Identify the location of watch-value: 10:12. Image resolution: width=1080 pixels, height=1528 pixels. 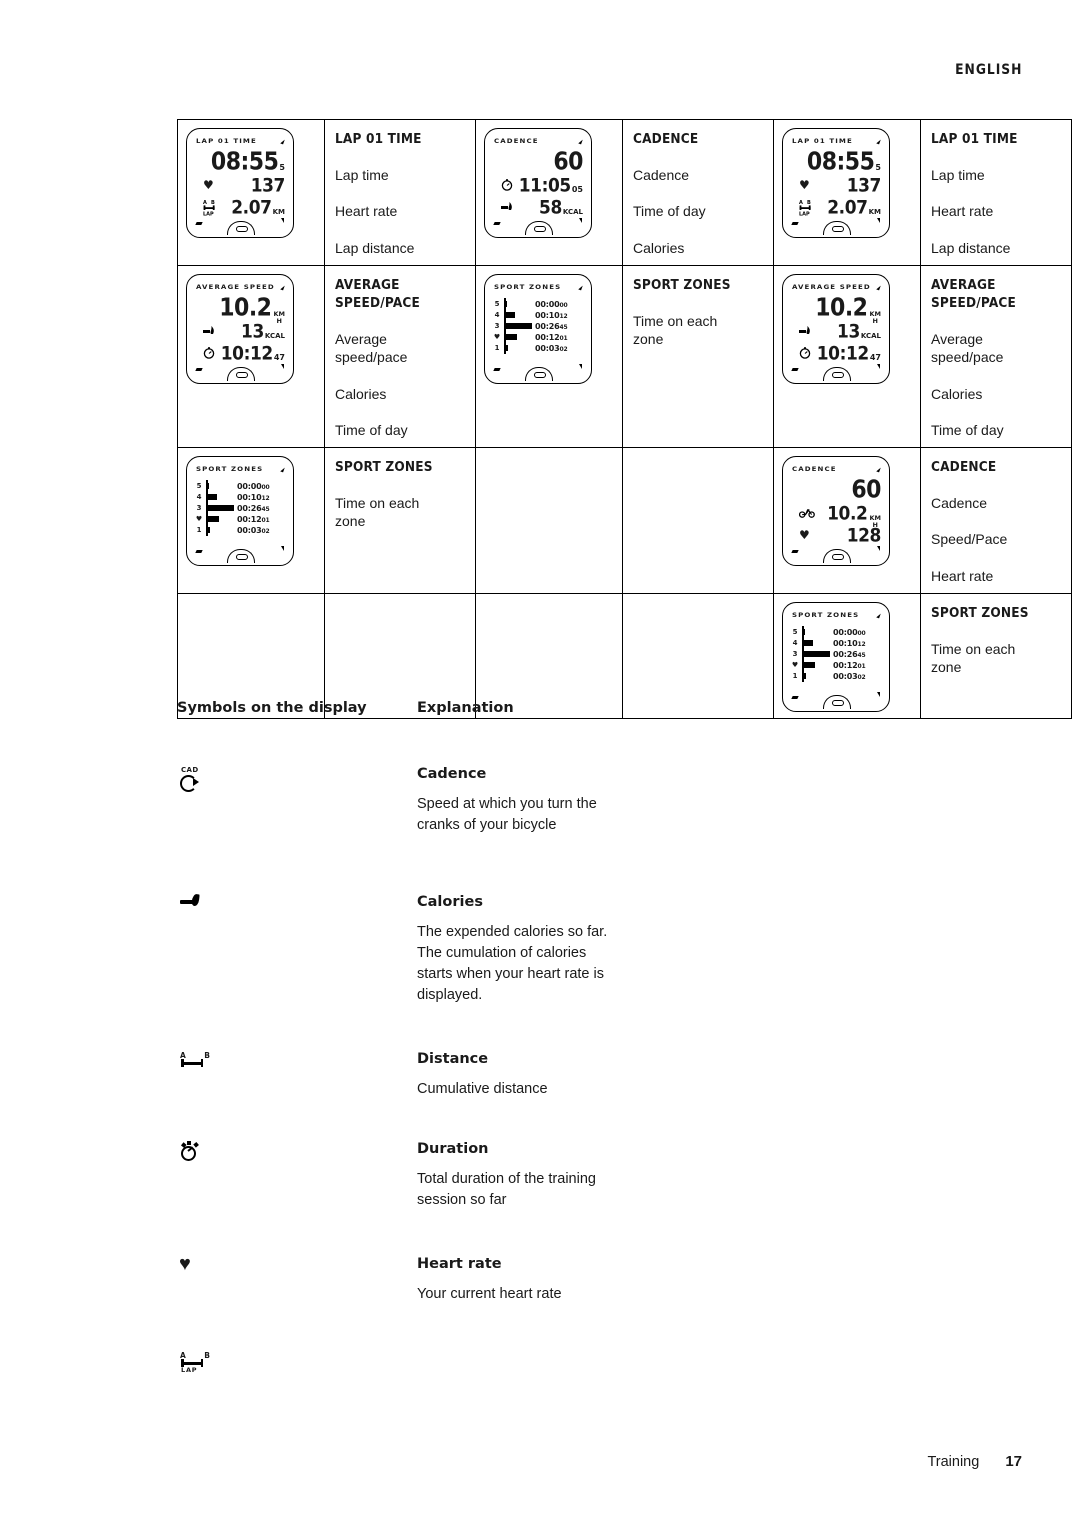
(247, 353).